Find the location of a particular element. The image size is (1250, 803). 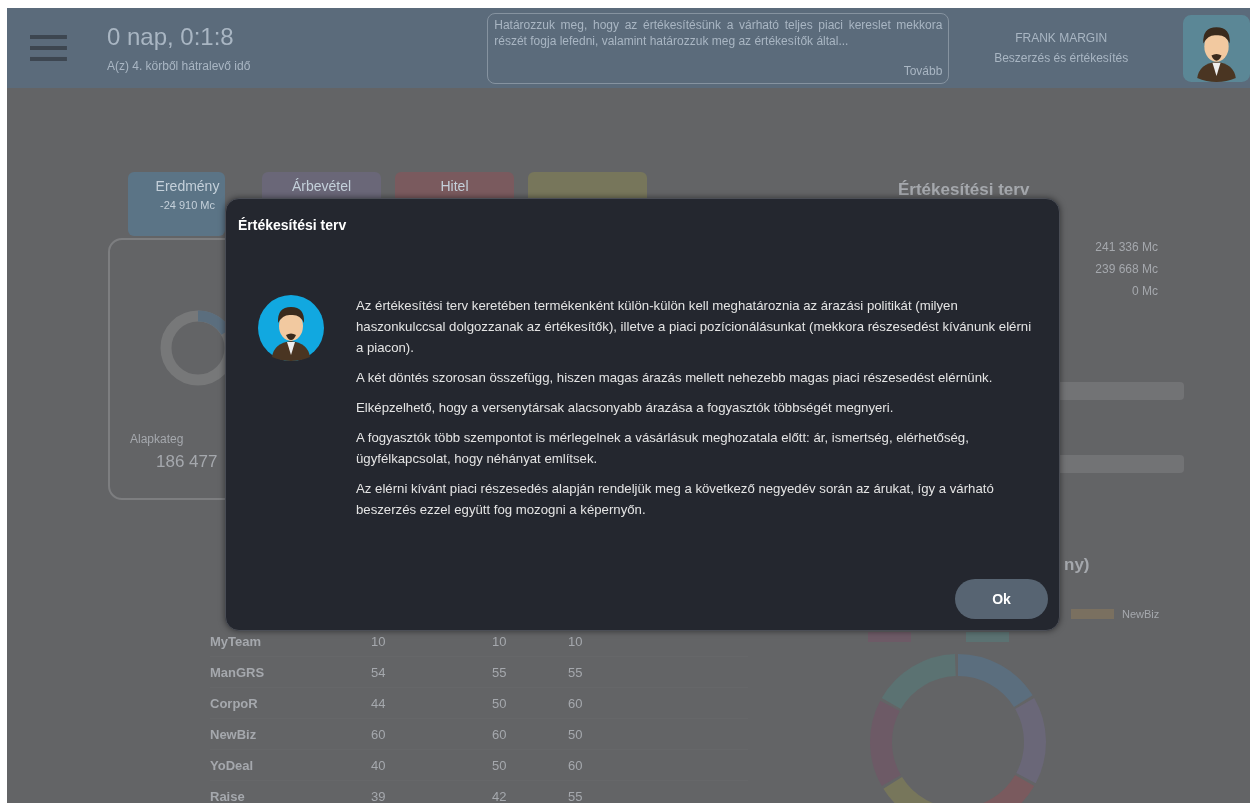

timer-caption: A(z) 4. körből hátralevő idő is located at coordinates (179, 66).